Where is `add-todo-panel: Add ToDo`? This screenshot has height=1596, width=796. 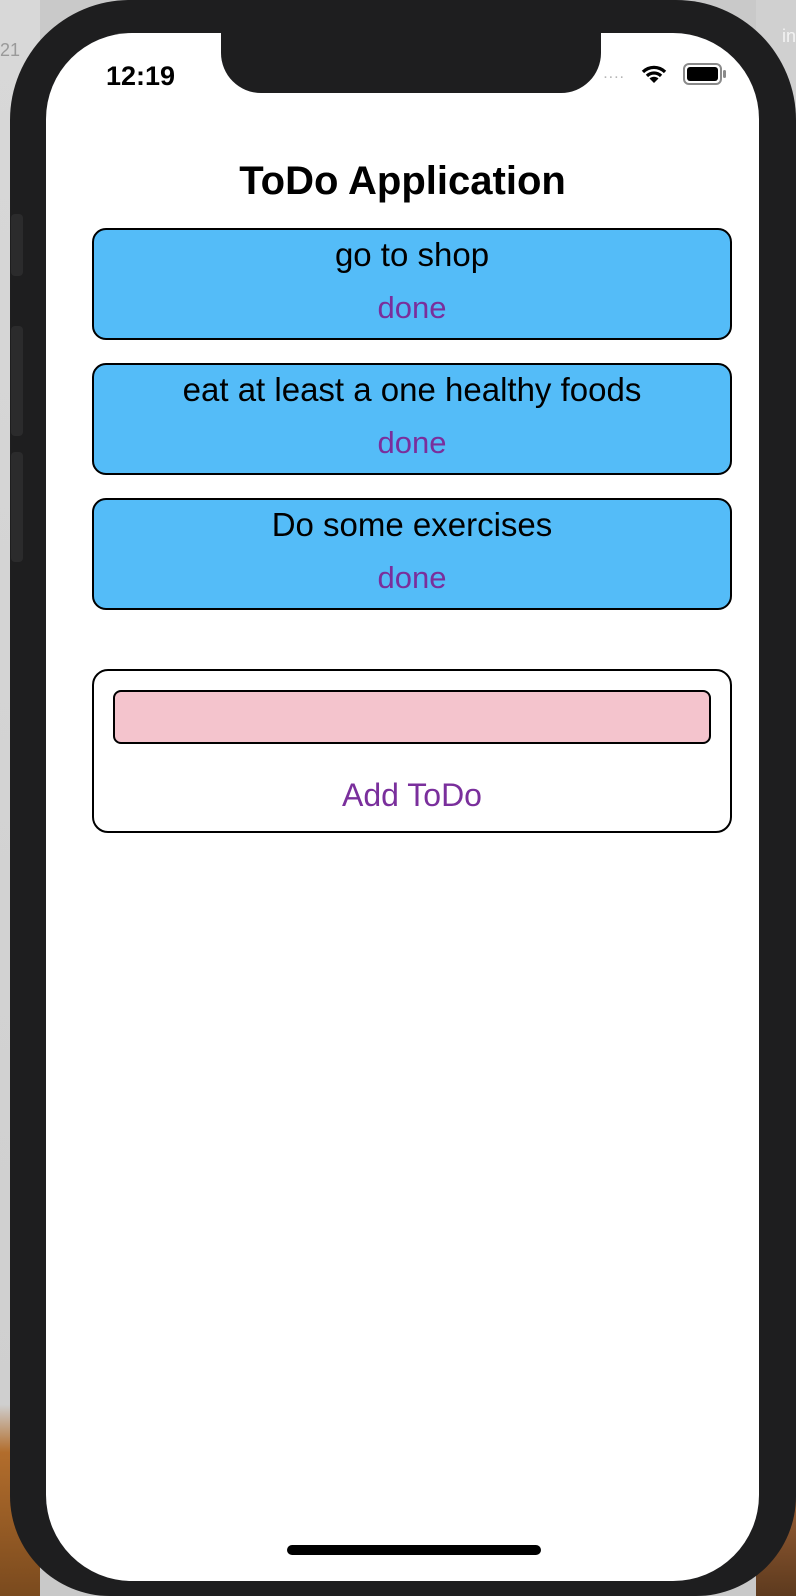
add-todo-panel: Add ToDo is located at coordinates (412, 751).